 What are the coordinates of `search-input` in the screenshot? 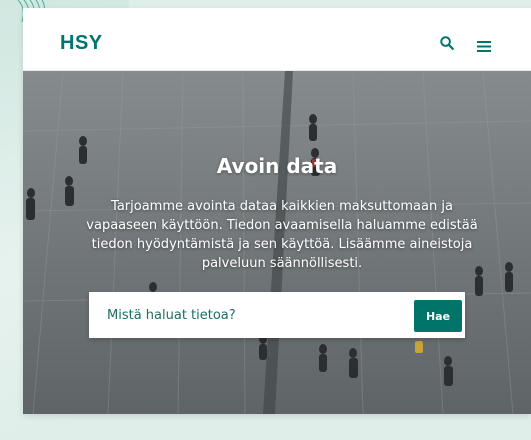 It's located at (252, 315).